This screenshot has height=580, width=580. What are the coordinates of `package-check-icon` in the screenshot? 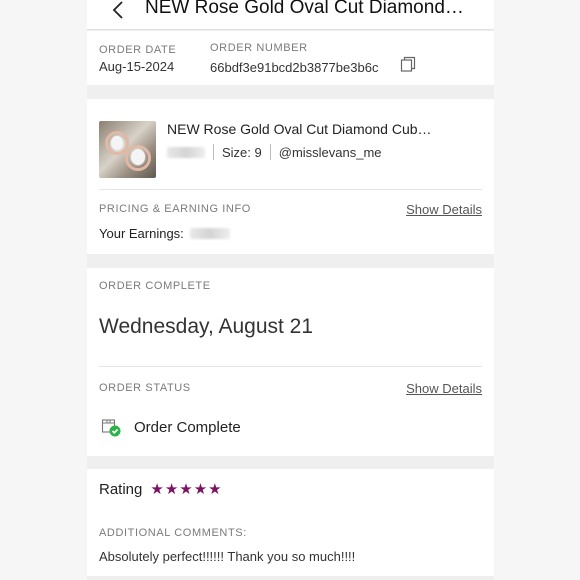 It's located at (111, 428).